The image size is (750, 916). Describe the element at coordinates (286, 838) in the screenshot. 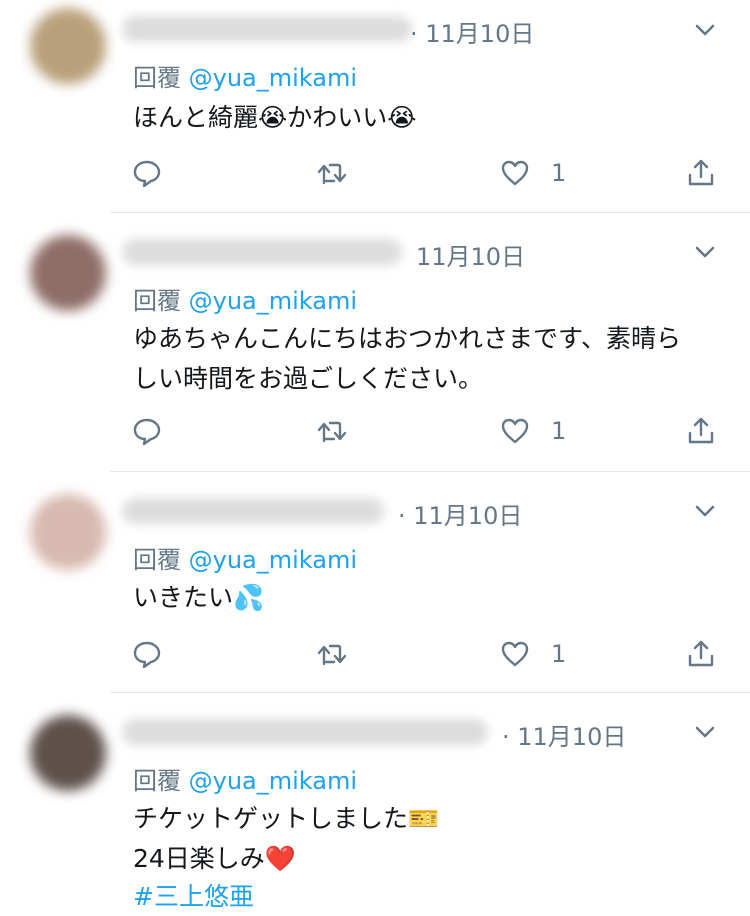

I see `tweet-text: チケットゲットしました🎫 24日楽しみ❤️` at that location.